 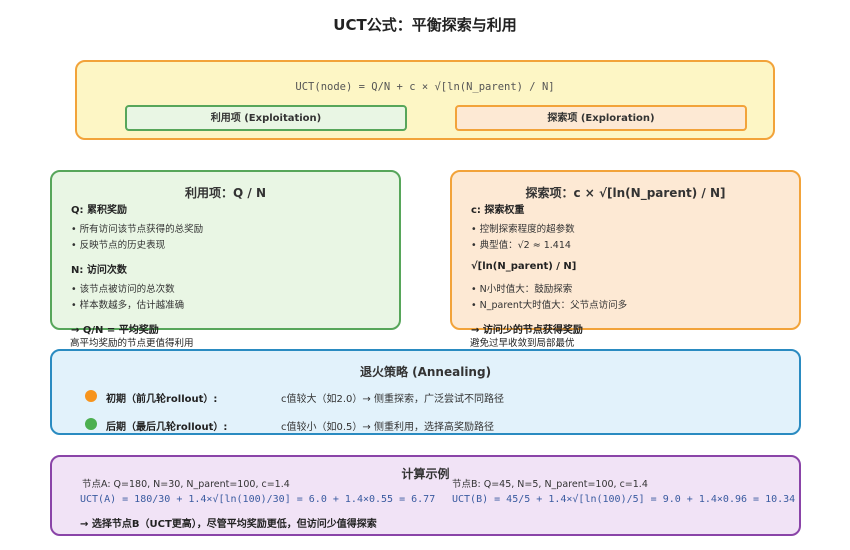 What do you see at coordinates (550, 484) in the screenshot?
I see `node-b-params: 节点B: Q=45, N=5, N_parent=100, c=1.4` at bounding box center [550, 484].